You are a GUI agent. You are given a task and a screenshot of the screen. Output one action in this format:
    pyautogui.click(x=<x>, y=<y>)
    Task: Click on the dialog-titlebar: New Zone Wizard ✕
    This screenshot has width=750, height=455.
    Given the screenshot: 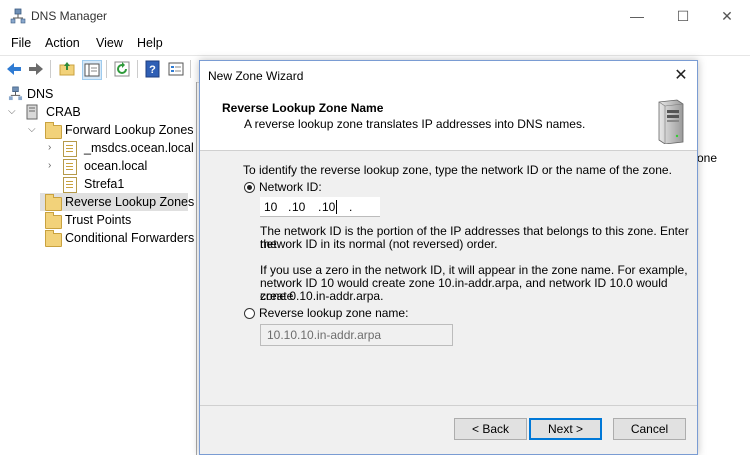 What is the action you would take?
    pyautogui.click(x=448, y=75)
    